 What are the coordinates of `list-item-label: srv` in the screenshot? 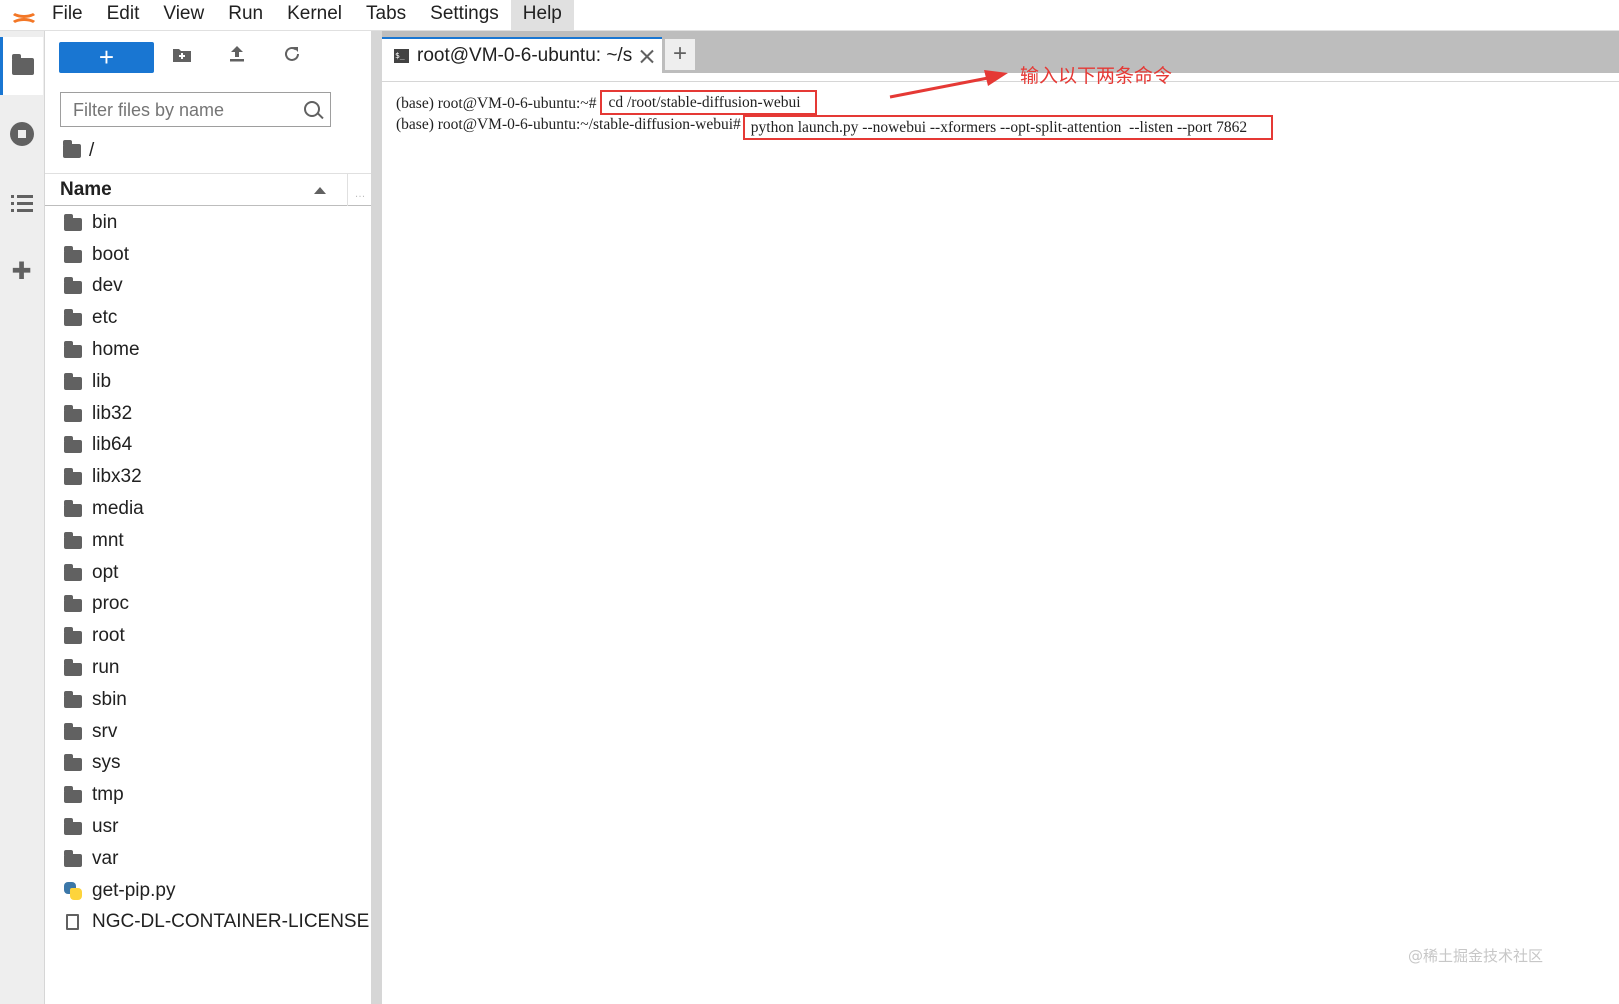 It's located at (105, 731).